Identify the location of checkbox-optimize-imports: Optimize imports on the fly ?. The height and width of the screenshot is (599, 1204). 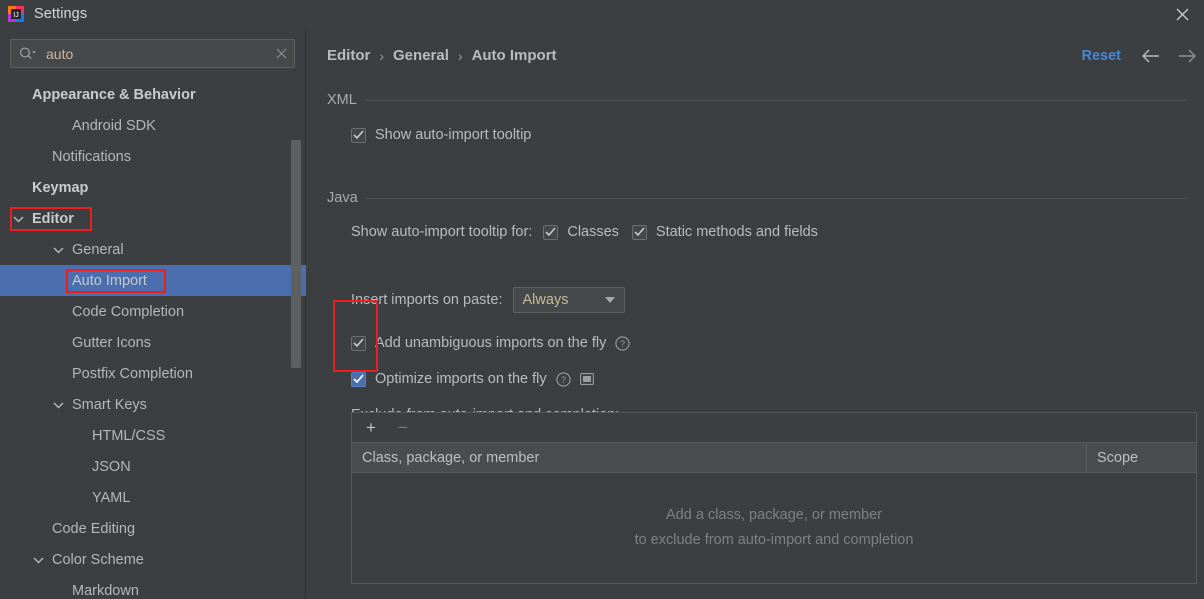
(472, 379).